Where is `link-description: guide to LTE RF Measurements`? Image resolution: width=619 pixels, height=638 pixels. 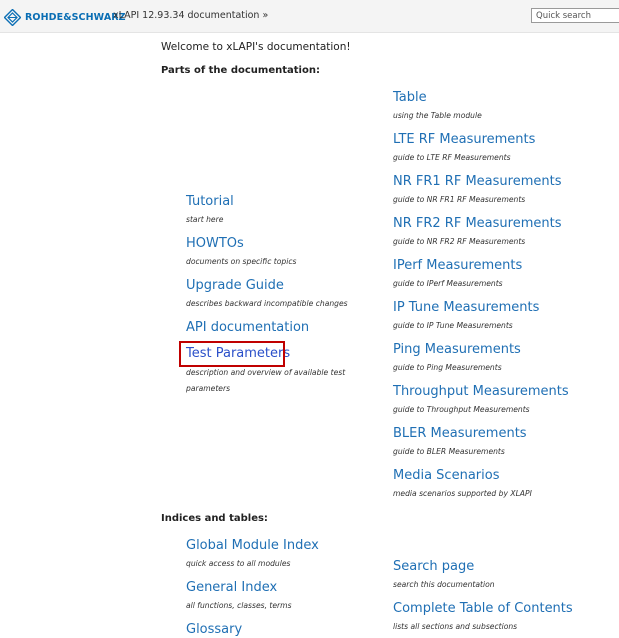 link-description: guide to LTE RF Measurements is located at coordinates (452, 157).